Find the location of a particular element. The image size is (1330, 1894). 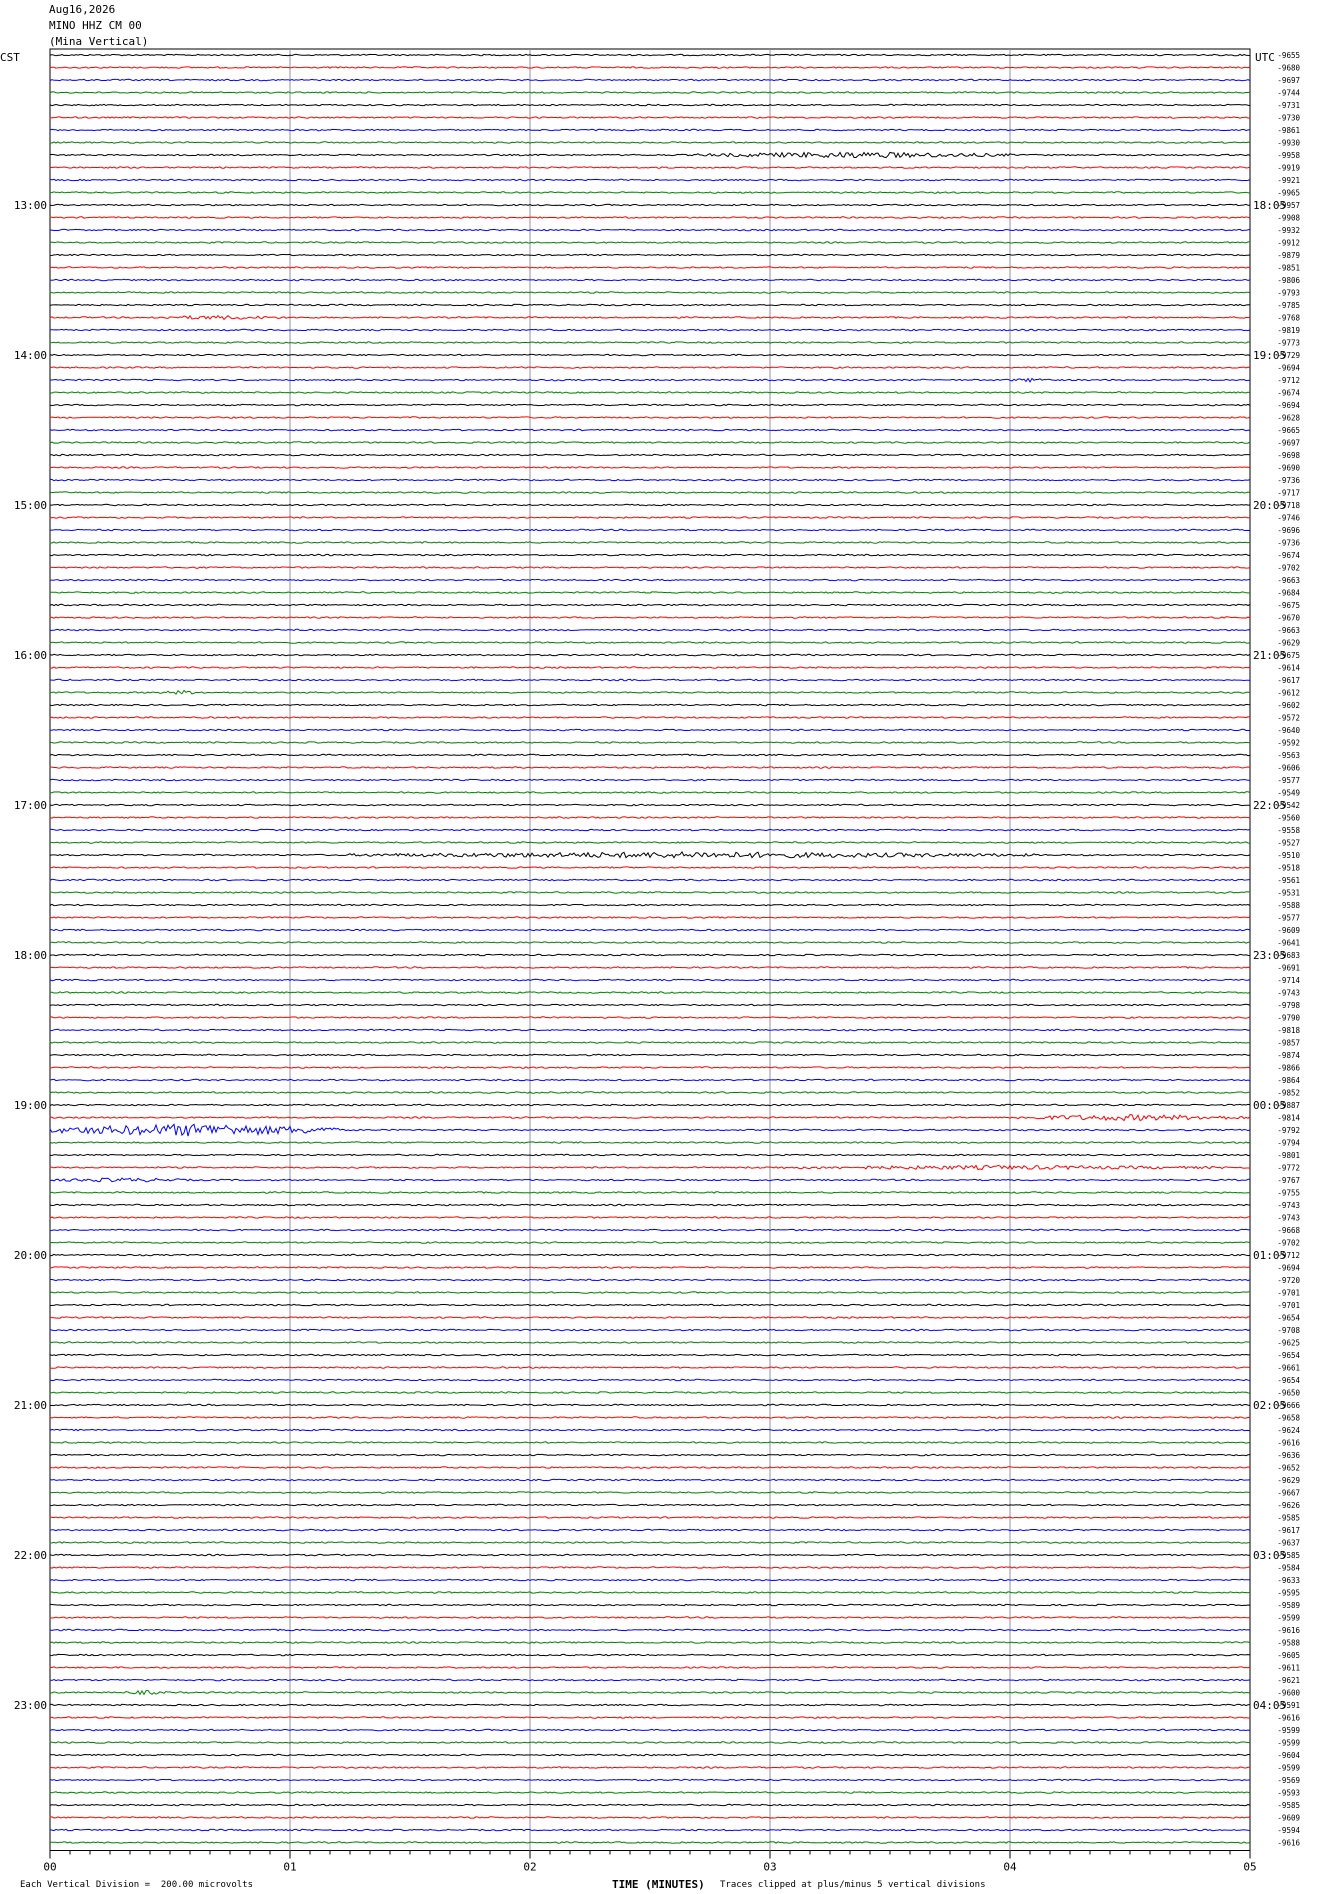

trace-offset-label: -9592 is located at coordinates (1288, 743).